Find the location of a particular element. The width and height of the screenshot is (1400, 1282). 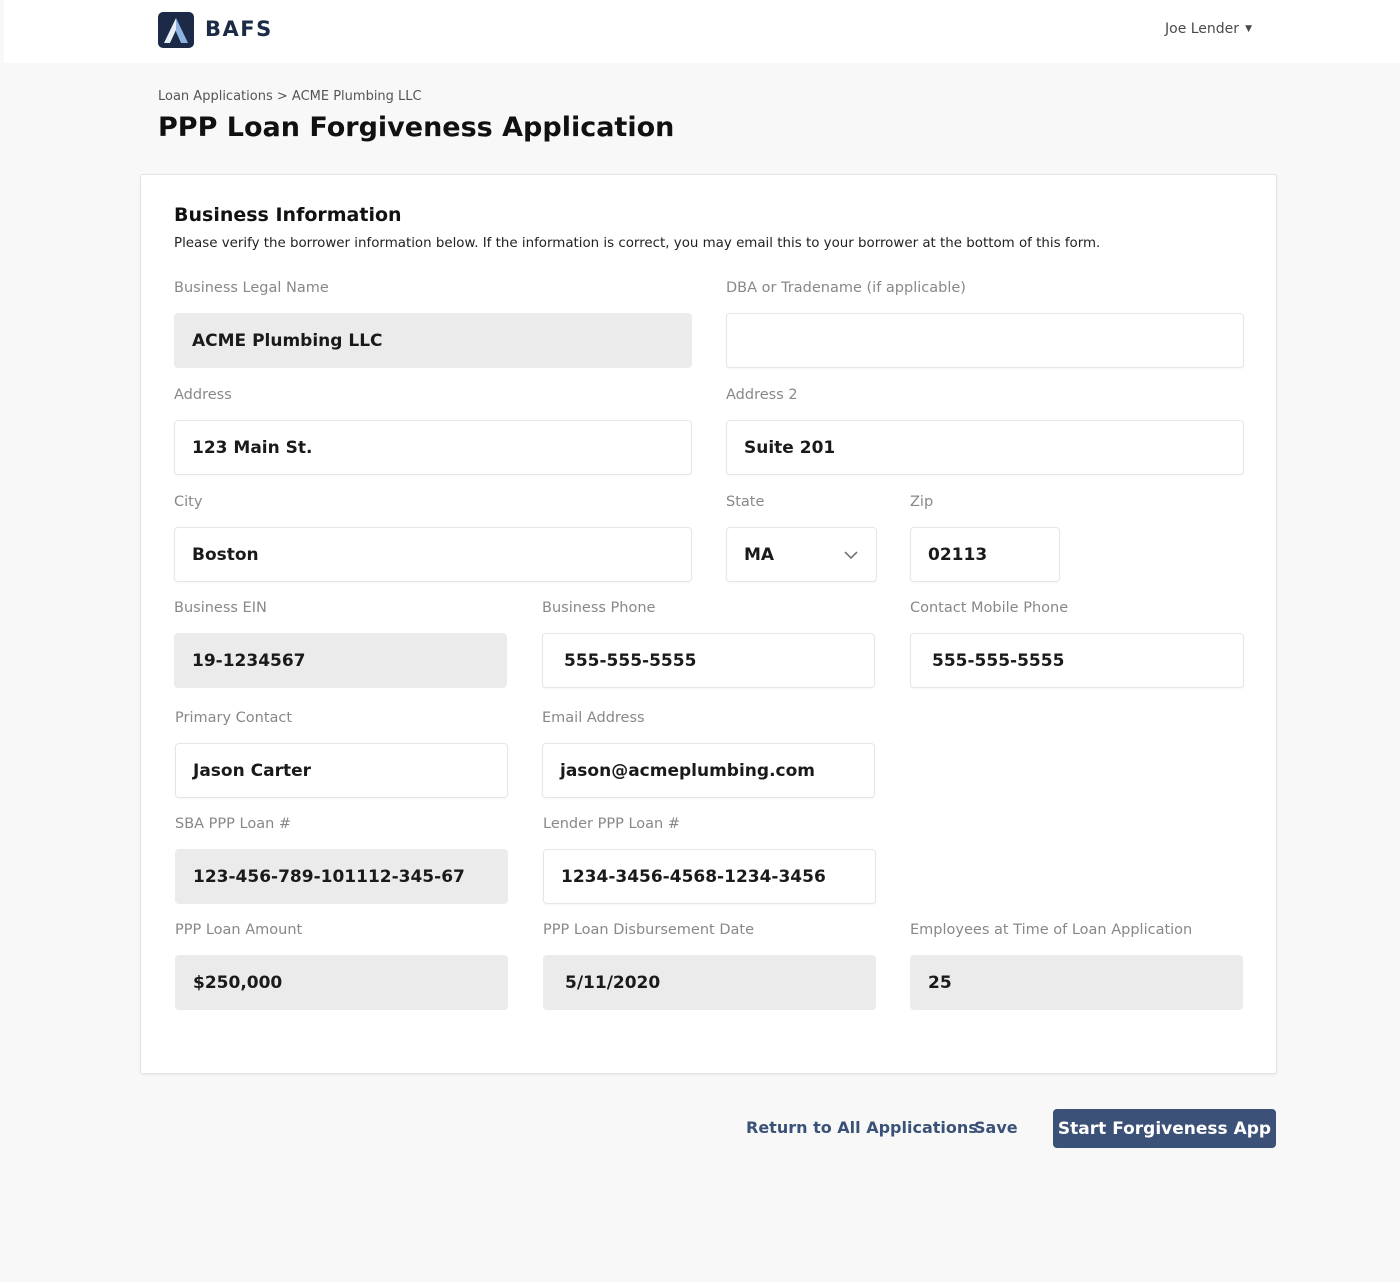

user-menu: Joe Lender ▼ is located at coordinates (1208, 29).